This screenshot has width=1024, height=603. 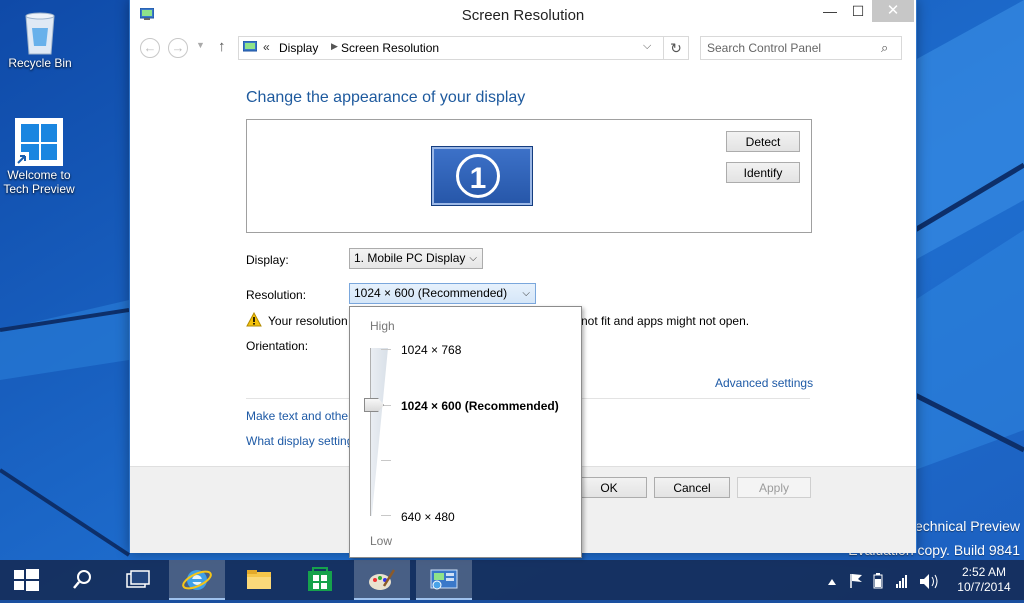 I want to click on warning-icon, so click(x=254, y=319).